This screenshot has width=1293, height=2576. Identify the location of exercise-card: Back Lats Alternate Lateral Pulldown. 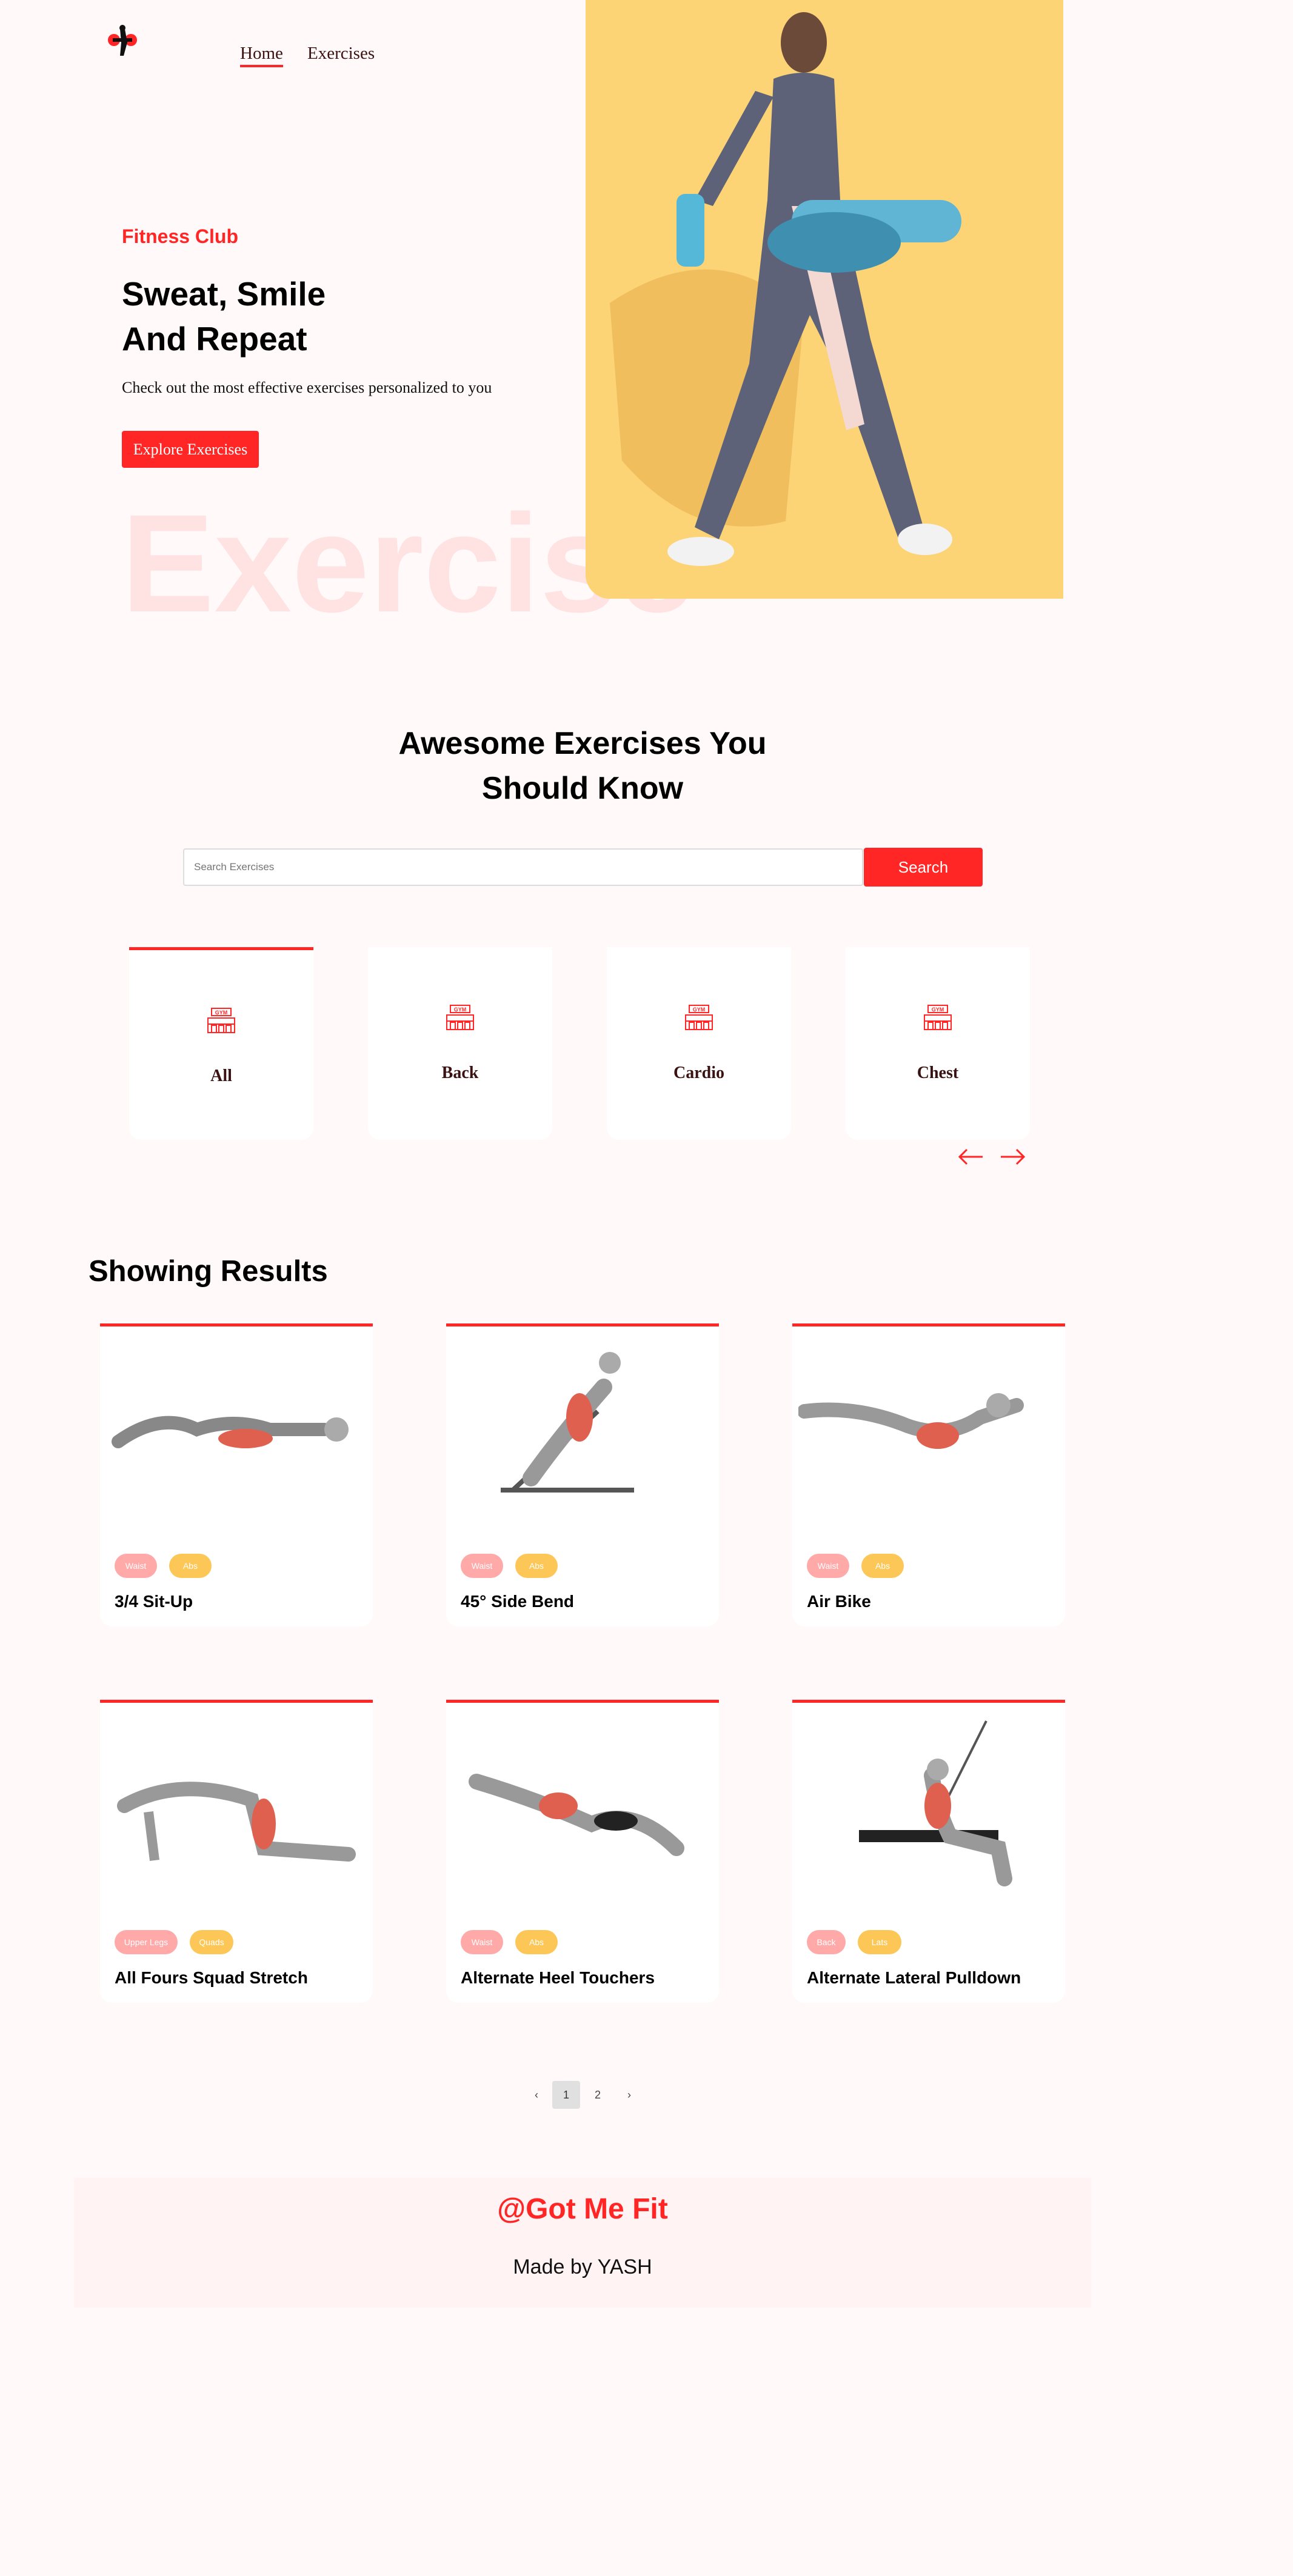
(928, 1851).